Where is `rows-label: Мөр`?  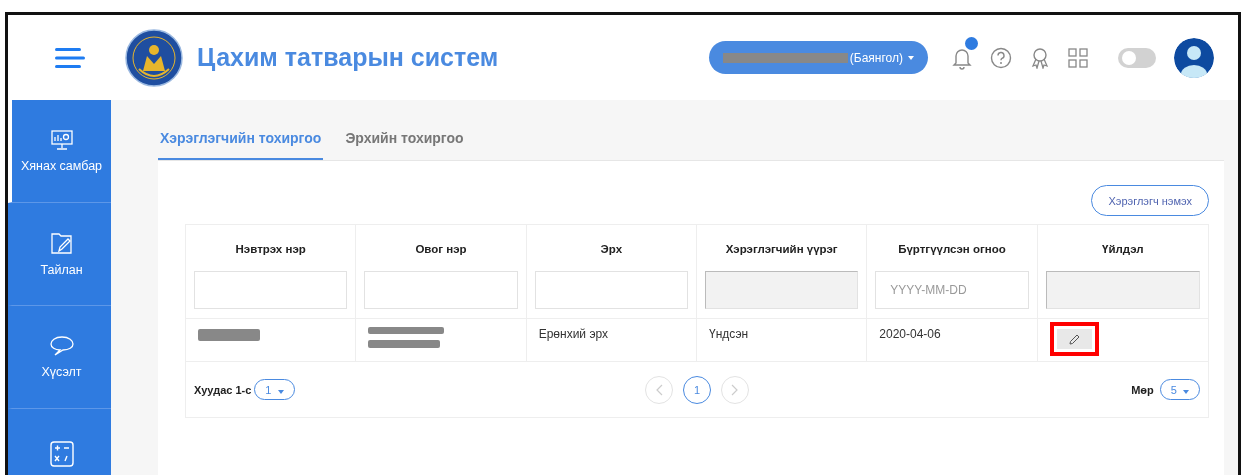 rows-label: Мөр is located at coordinates (1142, 389).